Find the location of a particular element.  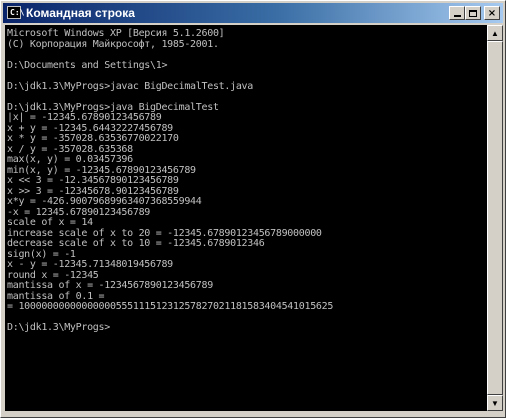

vertical-scrollbar: ▲ ▼ is located at coordinates (495, 218).